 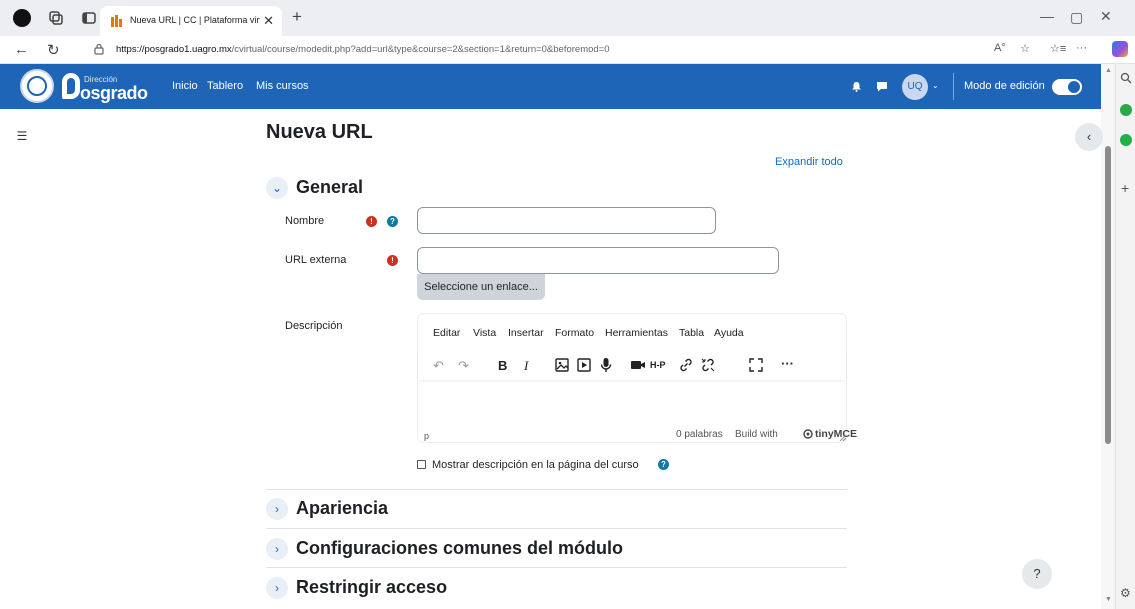 I want to click on media-icon, so click(x=584, y=365).